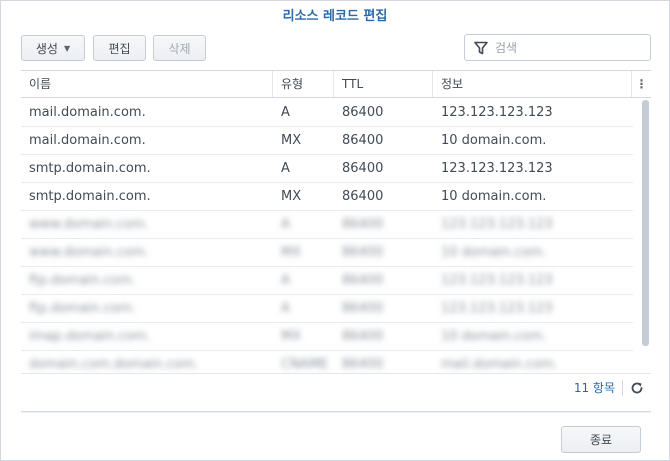 The image size is (670, 461). I want to click on table-footer: 11 항목, so click(336, 388).